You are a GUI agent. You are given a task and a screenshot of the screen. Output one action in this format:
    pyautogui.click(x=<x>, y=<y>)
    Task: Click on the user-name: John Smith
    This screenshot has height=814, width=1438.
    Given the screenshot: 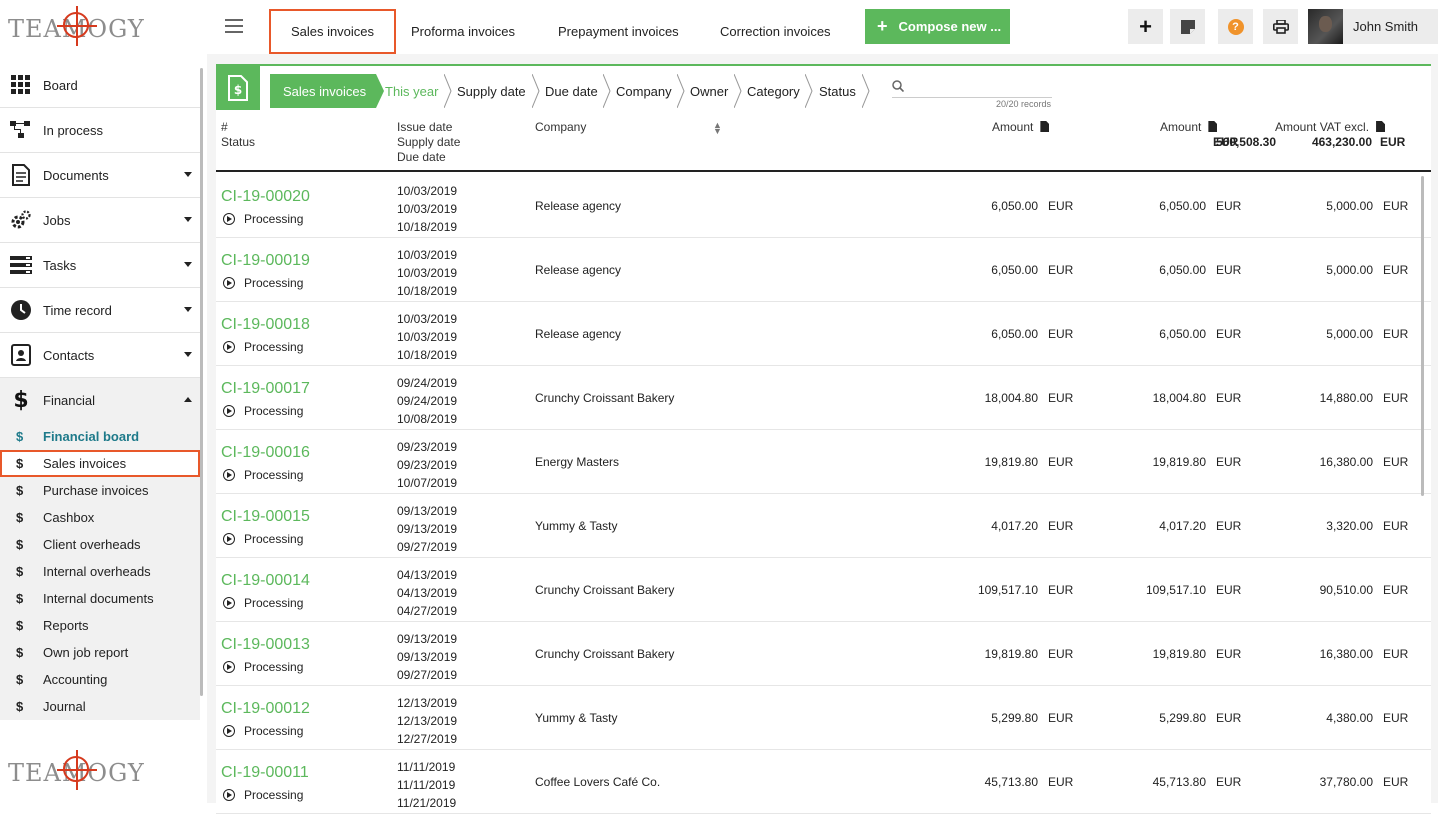 What is the action you would take?
    pyautogui.click(x=1386, y=26)
    